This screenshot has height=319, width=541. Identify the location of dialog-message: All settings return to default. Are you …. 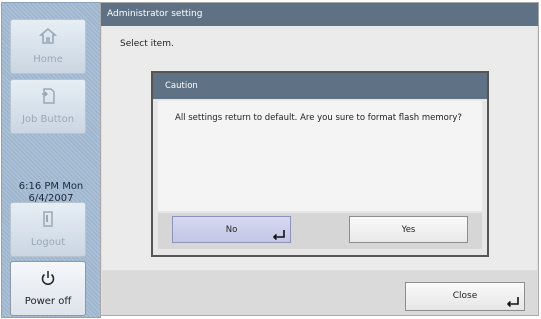
(318, 118).